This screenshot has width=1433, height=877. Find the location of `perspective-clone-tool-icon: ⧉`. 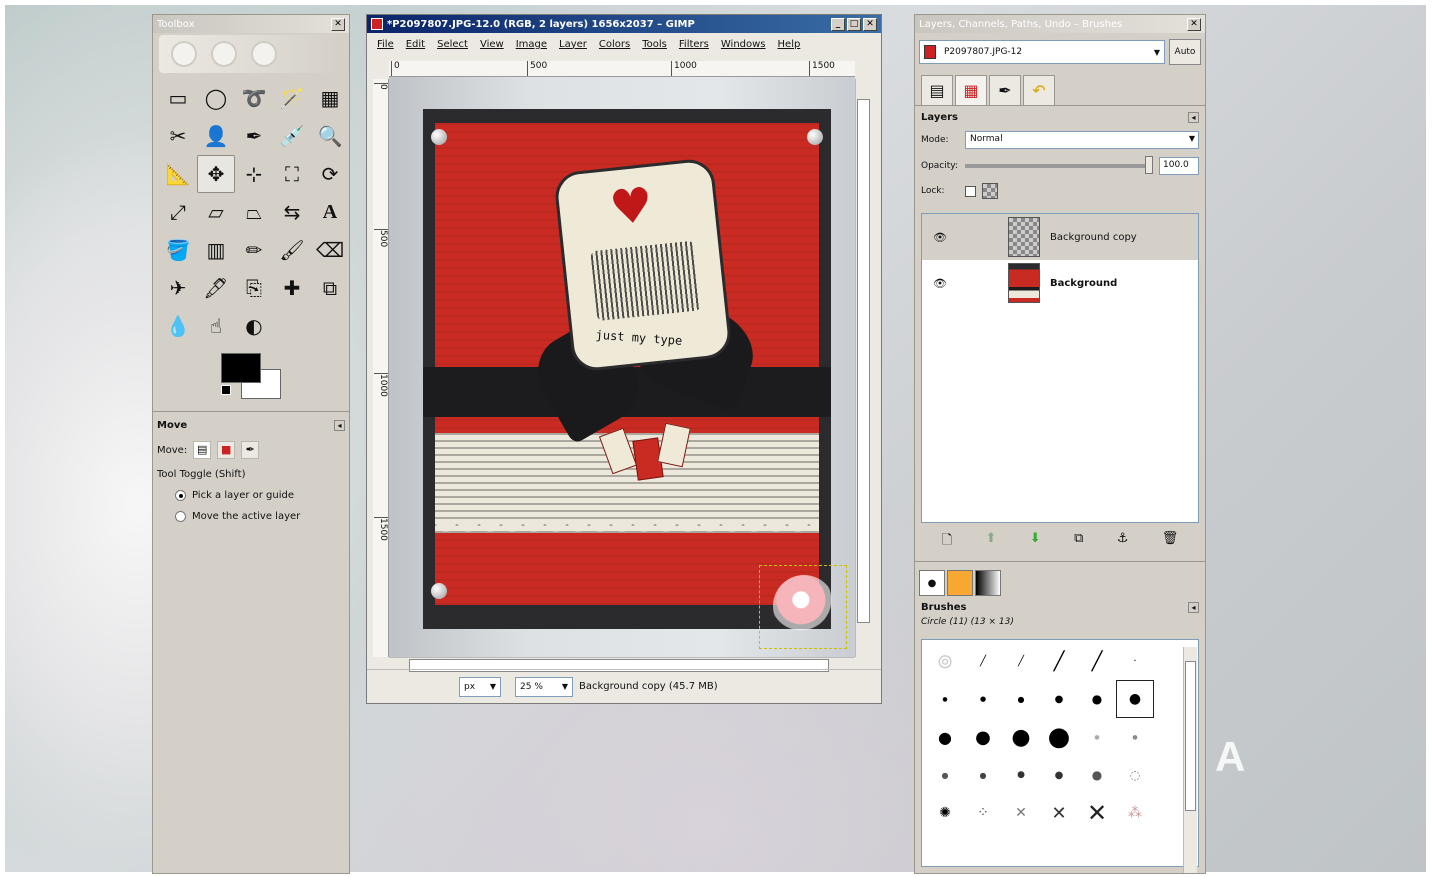

perspective-clone-tool-icon: ⧉ is located at coordinates (330, 288).